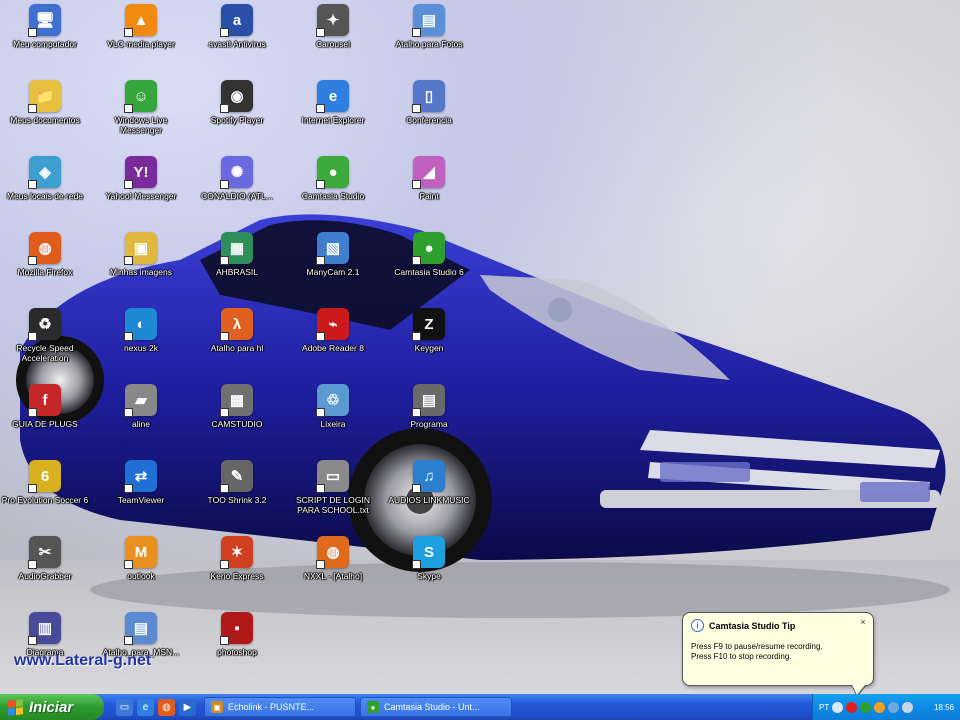 The image size is (960, 720). I want to click on desktop-icon-label: NXXL - [Atalho], so click(333, 576).